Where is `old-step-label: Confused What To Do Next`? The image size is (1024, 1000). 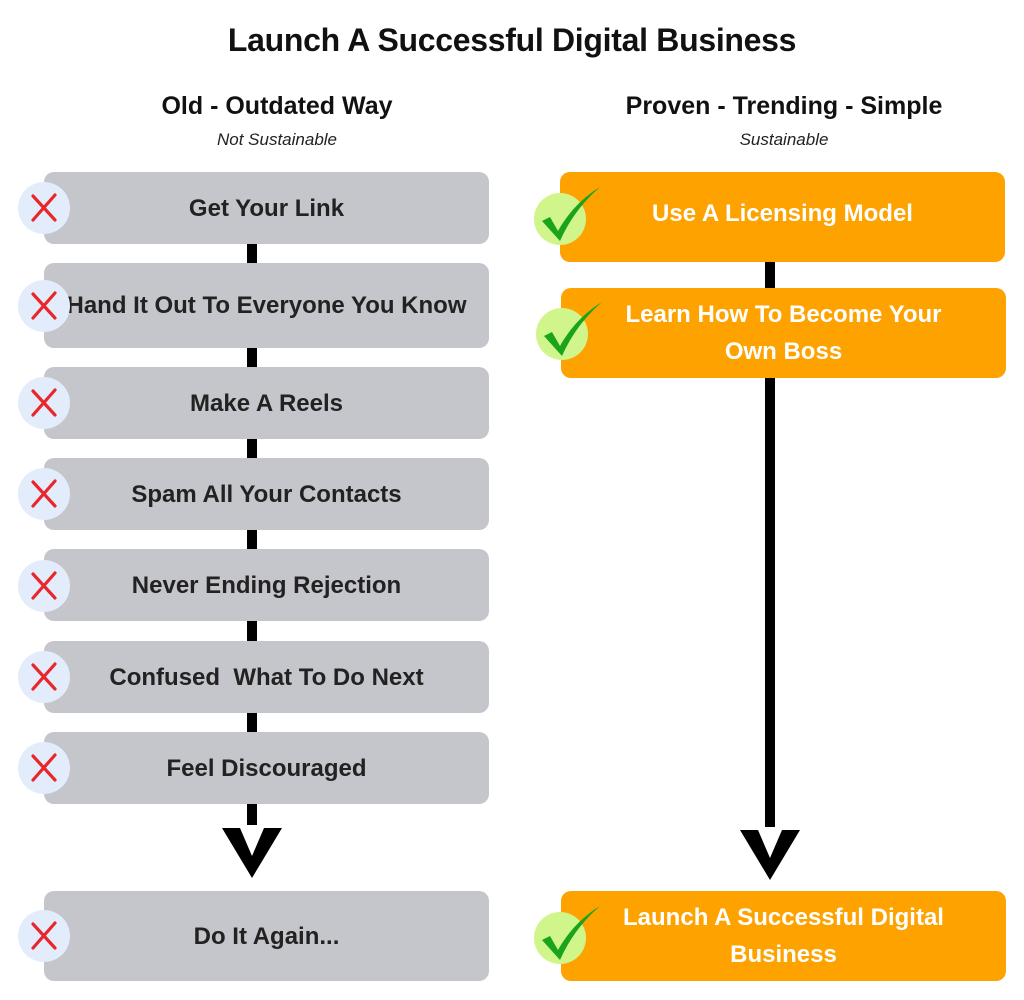 old-step-label: Confused What To Do Next is located at coordinates (266, 677).